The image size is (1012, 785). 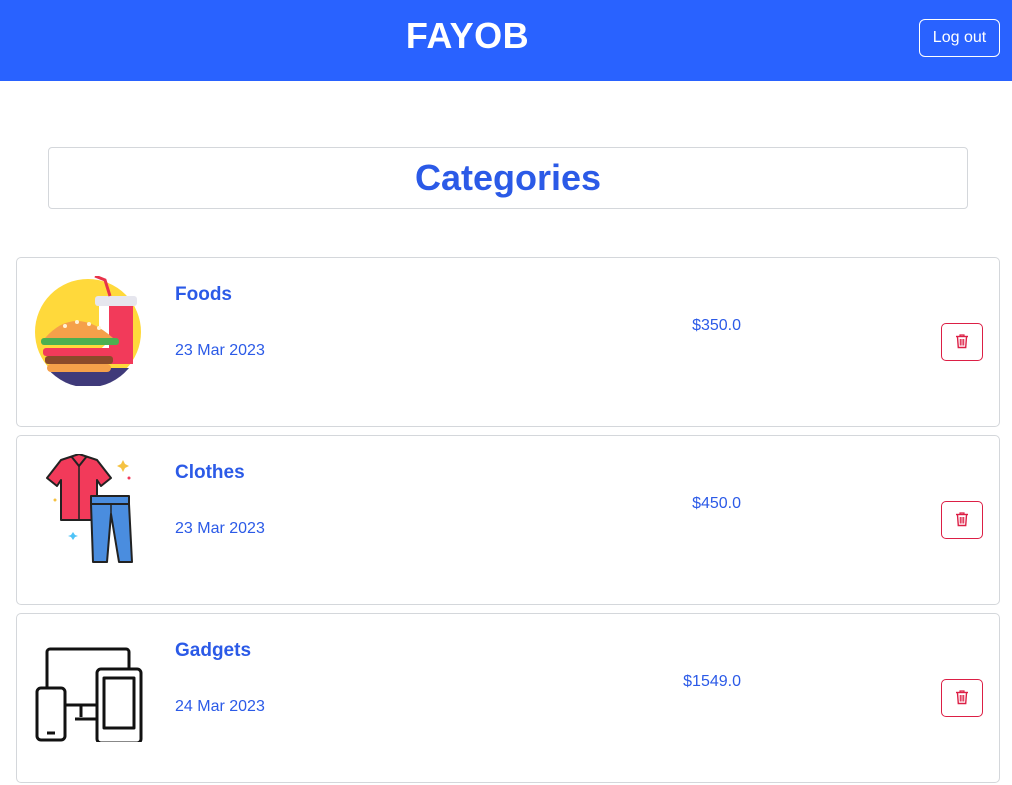 I want to click on category-name: Foods, so click(x=203, y=295).